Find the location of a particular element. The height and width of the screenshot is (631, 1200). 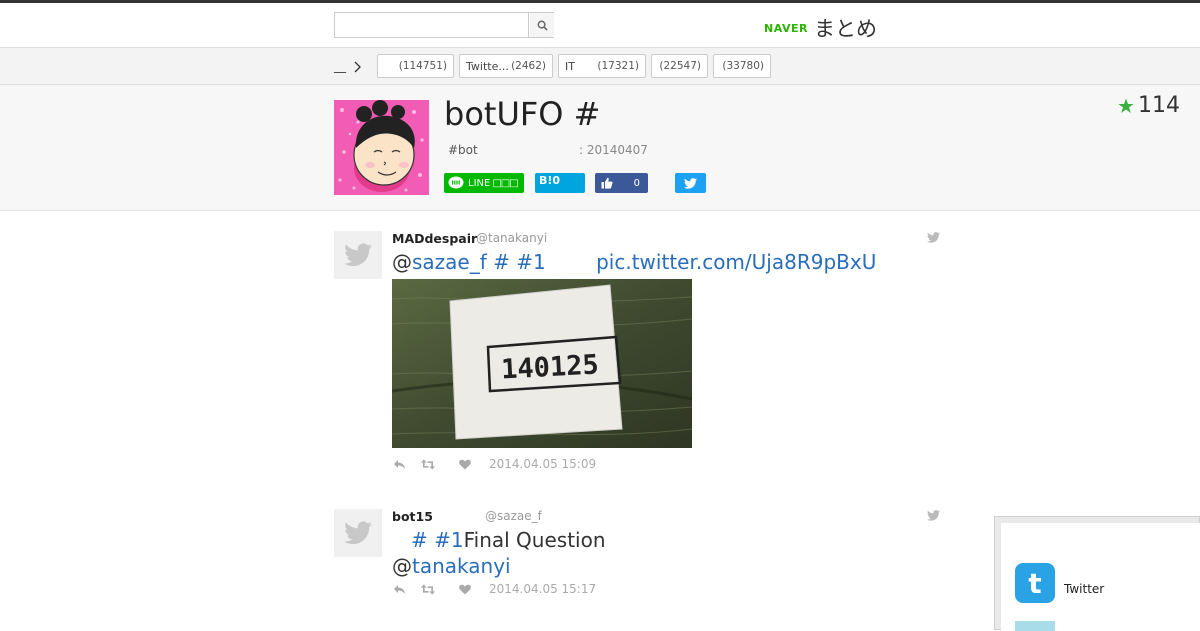

category-tag-count: (2462) is located at coordinates (528, 66).